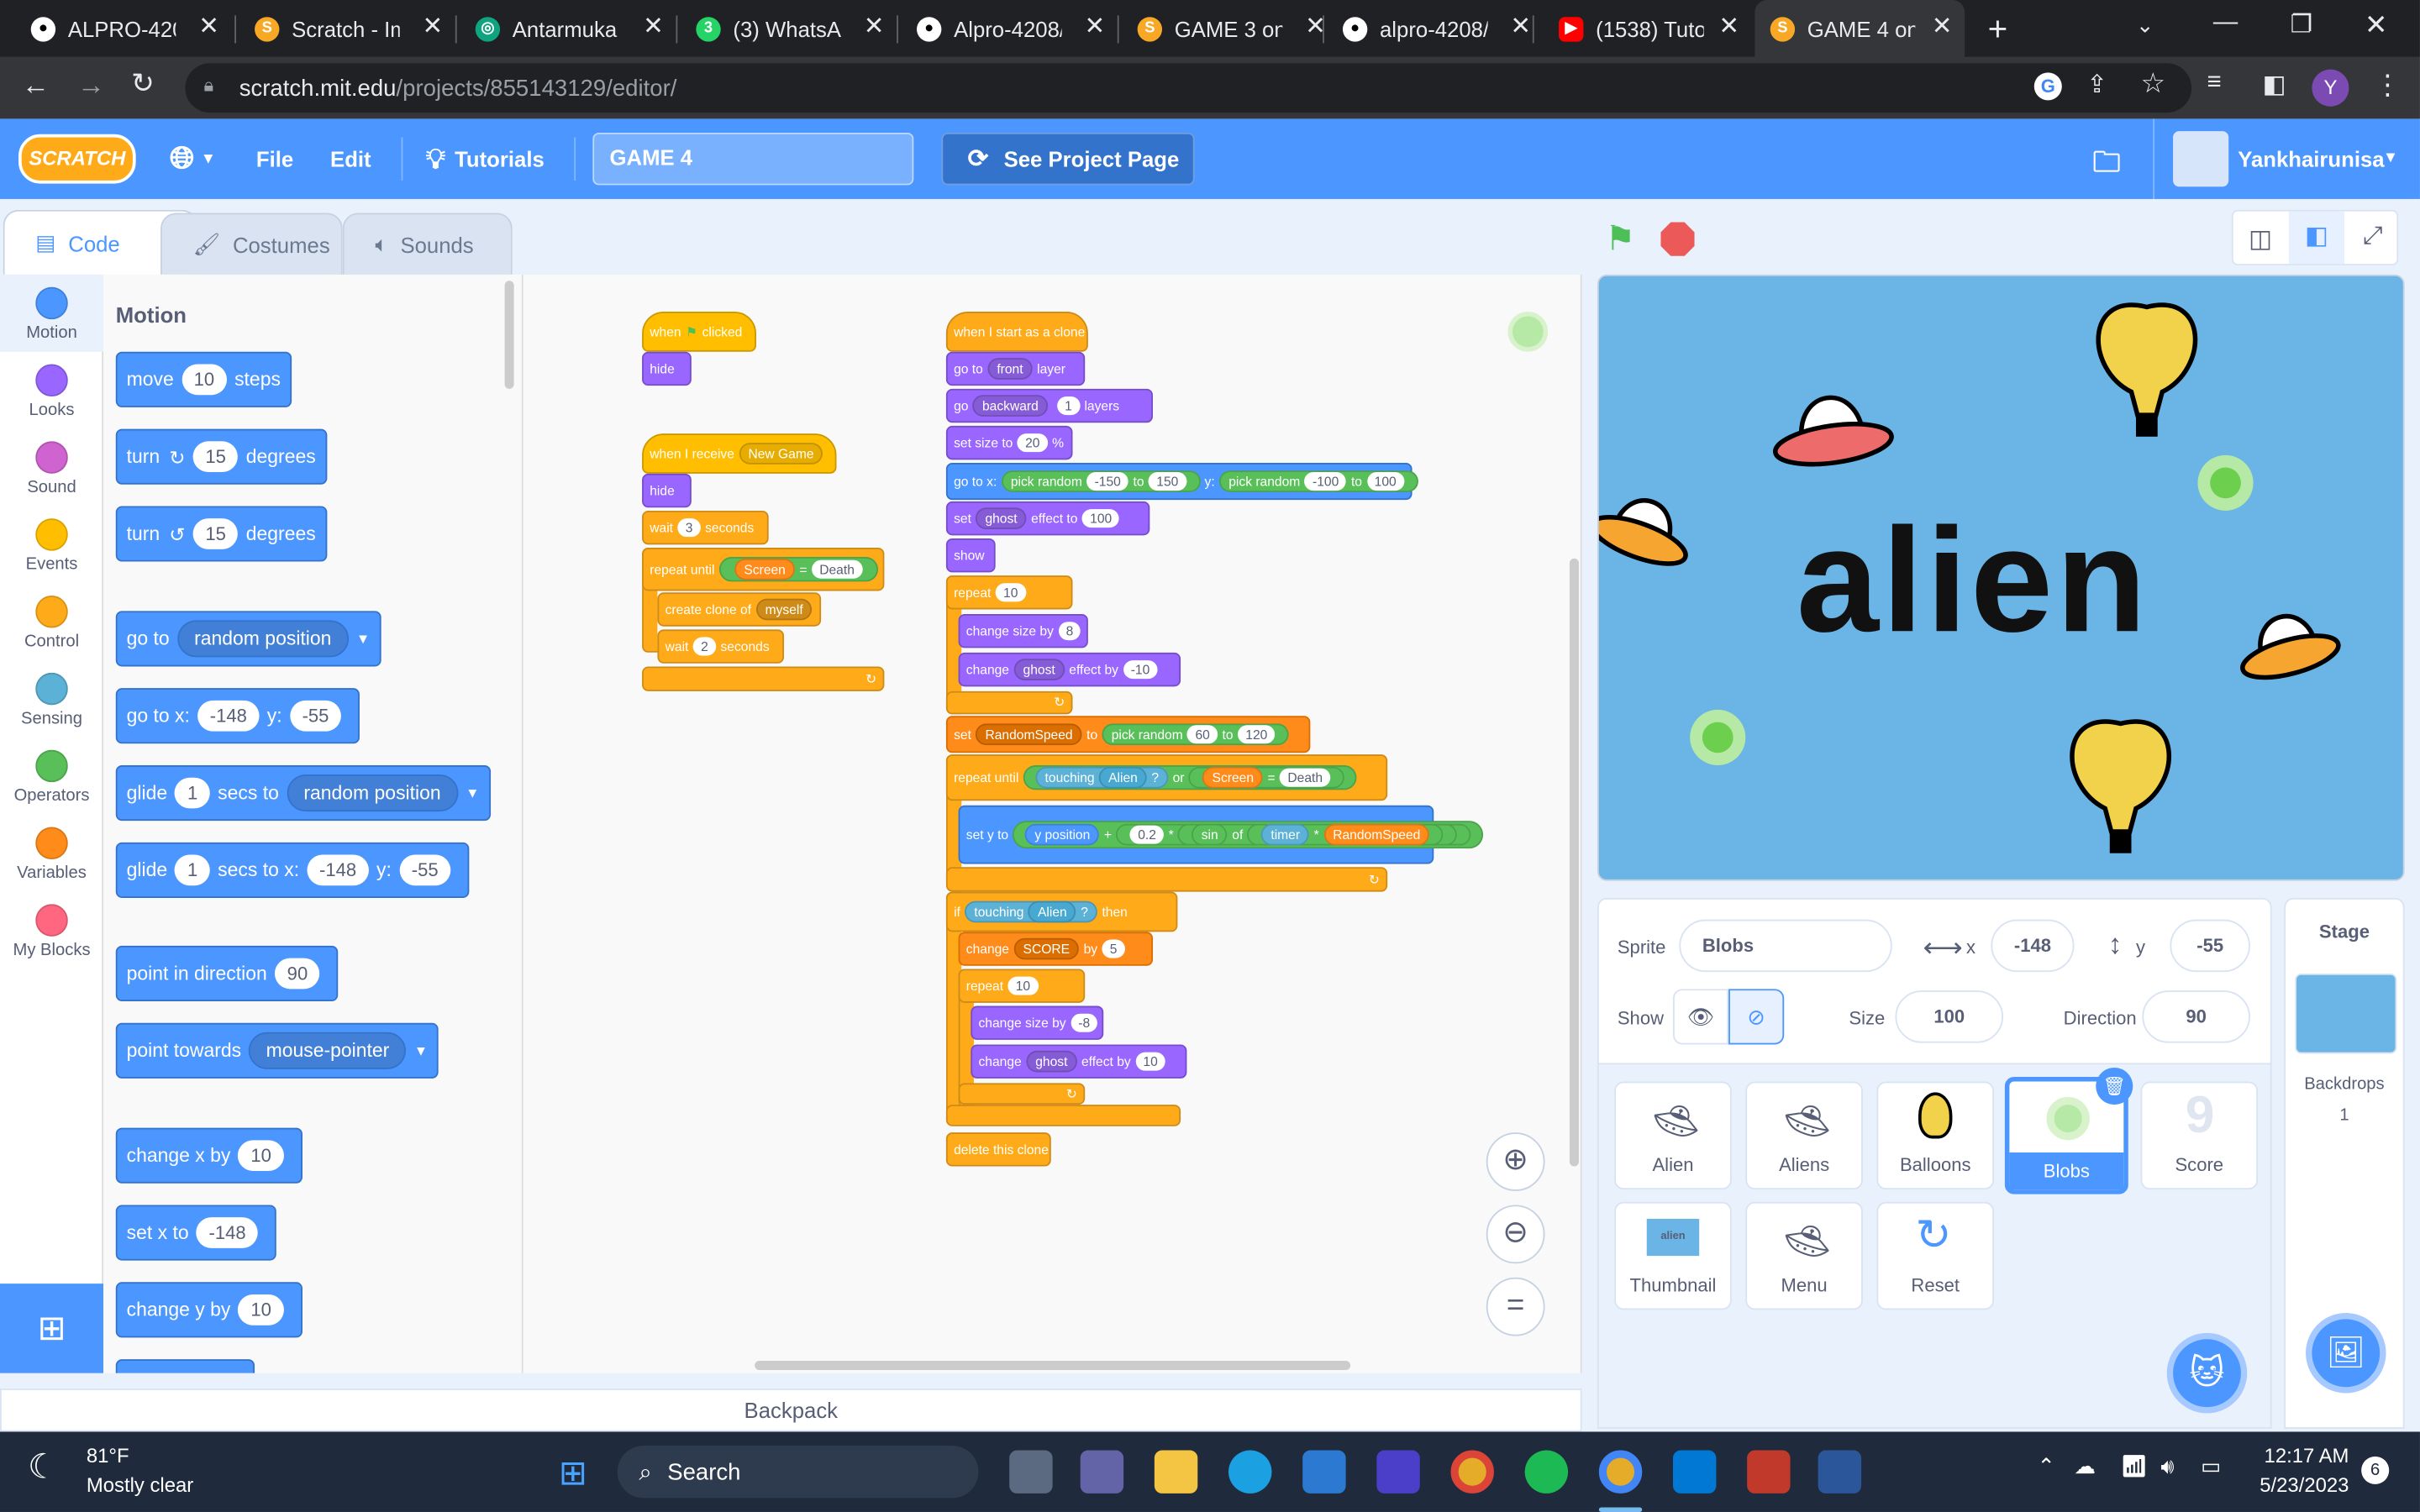 The width and height of the screenshot is (2420, 1512). What do you see at coordinates (52, 853) in the screenshot?
I see `category-variables: Variables` at bounding box center [52, 853].